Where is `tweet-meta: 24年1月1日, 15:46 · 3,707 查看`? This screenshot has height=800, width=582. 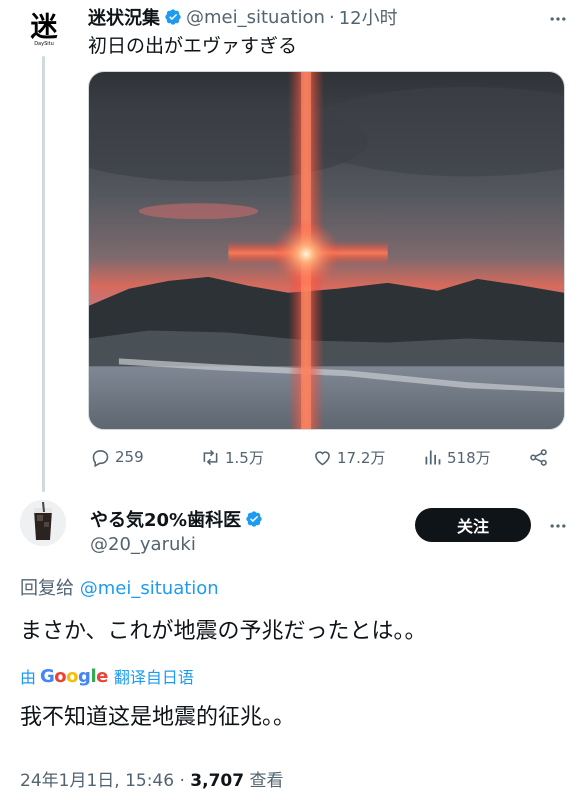
tweet-meta: 24年1月1日, 15:46 · 3,707 查看 is located at coordinates (151, 778).